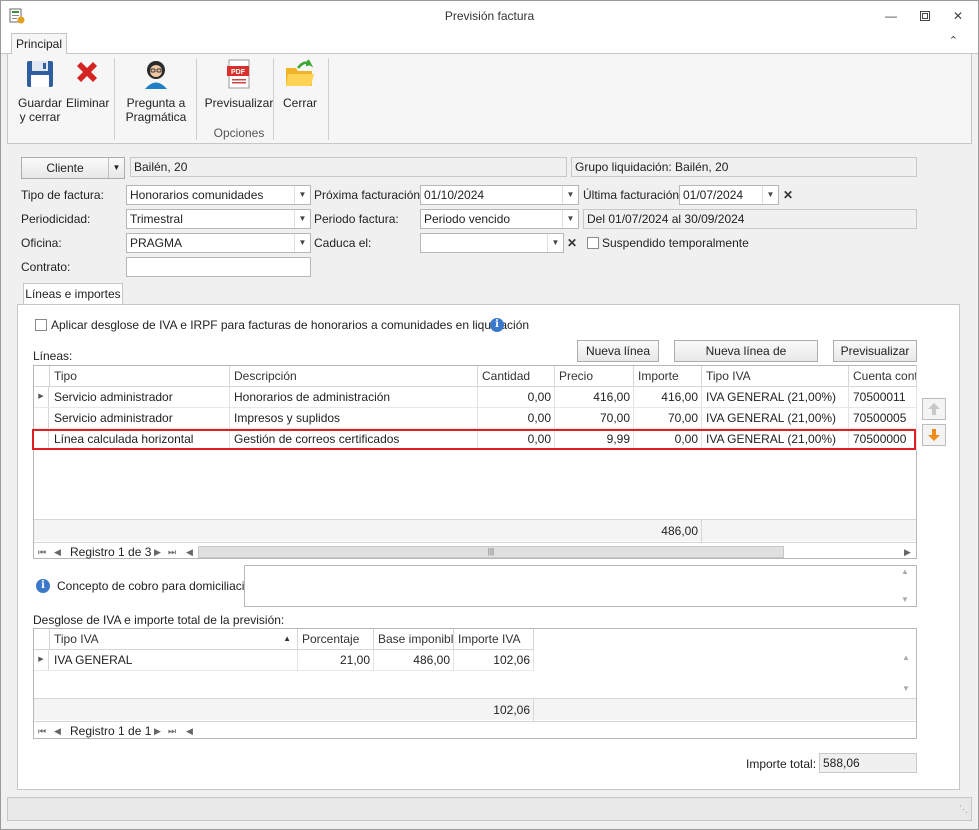  What do you see at coordinates (594, 397) in the screenshot?
I see `cell-precio: 416,00` at bounding box center [594, 397].